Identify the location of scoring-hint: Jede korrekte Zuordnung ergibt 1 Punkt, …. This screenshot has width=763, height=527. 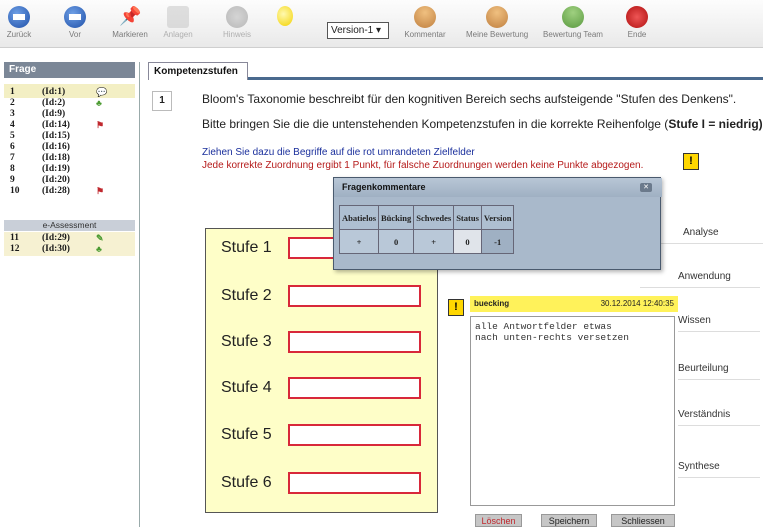
(423, 165).